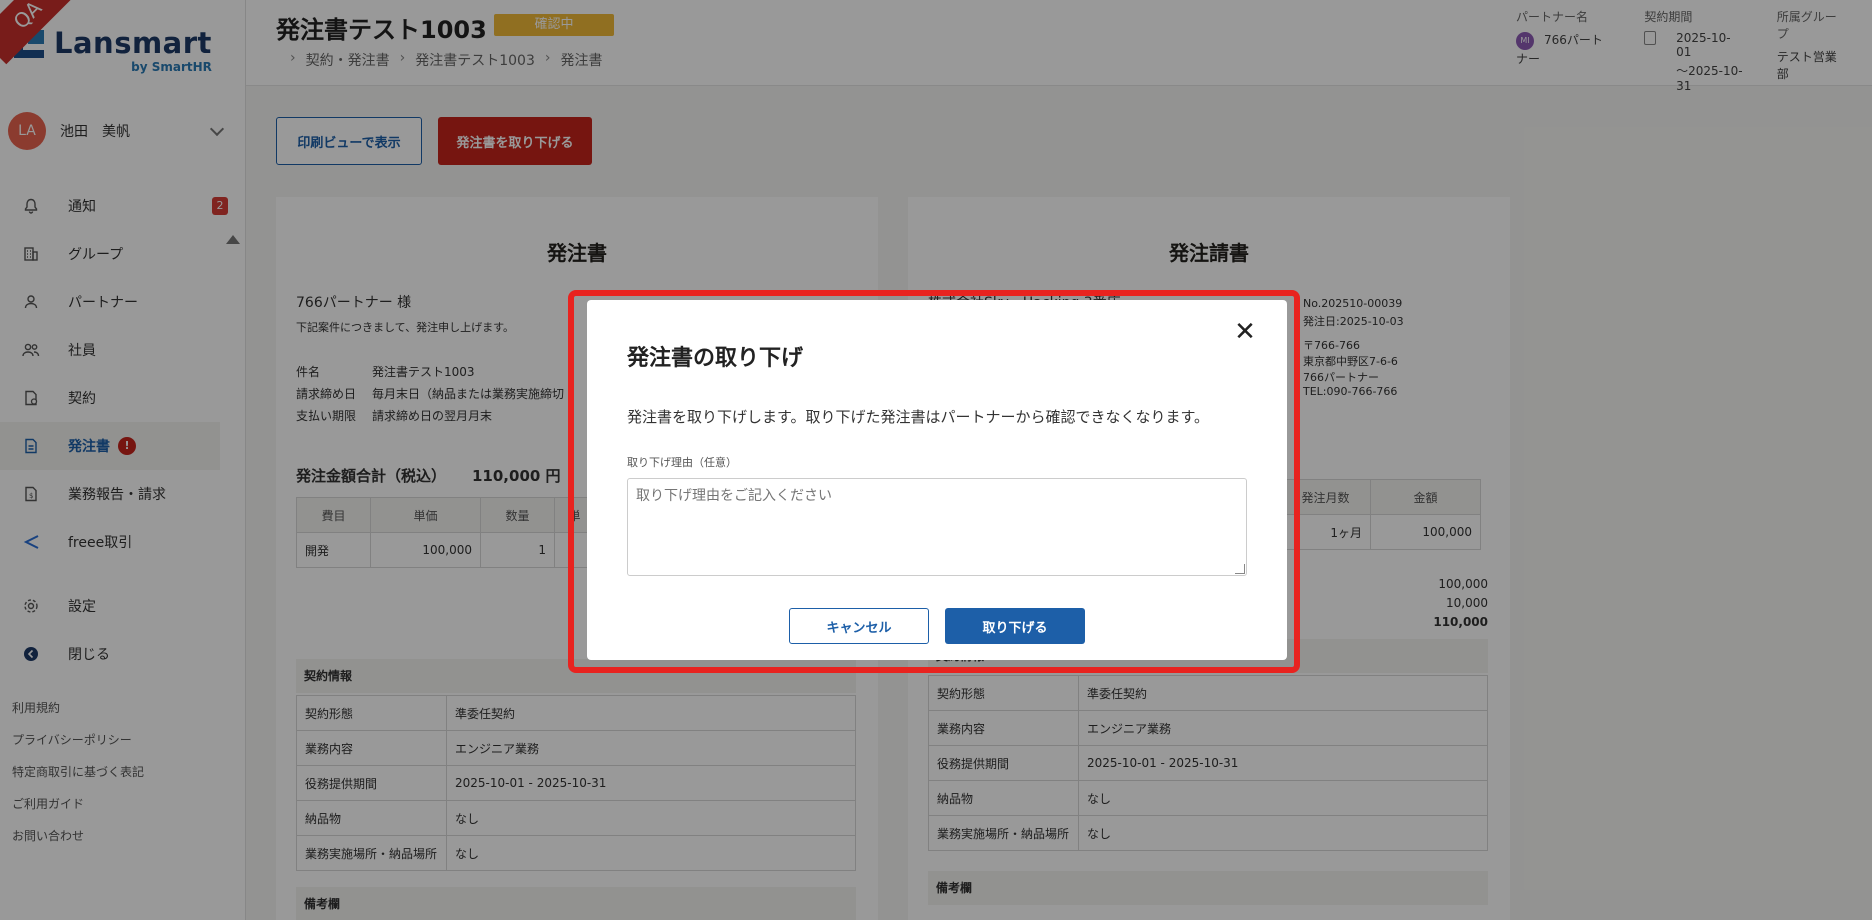 Image resolution: width=1872 pixels, height=920 pixels. I want to click on confirm-withdraw-button: 取り下げる, so click(1015, 626).